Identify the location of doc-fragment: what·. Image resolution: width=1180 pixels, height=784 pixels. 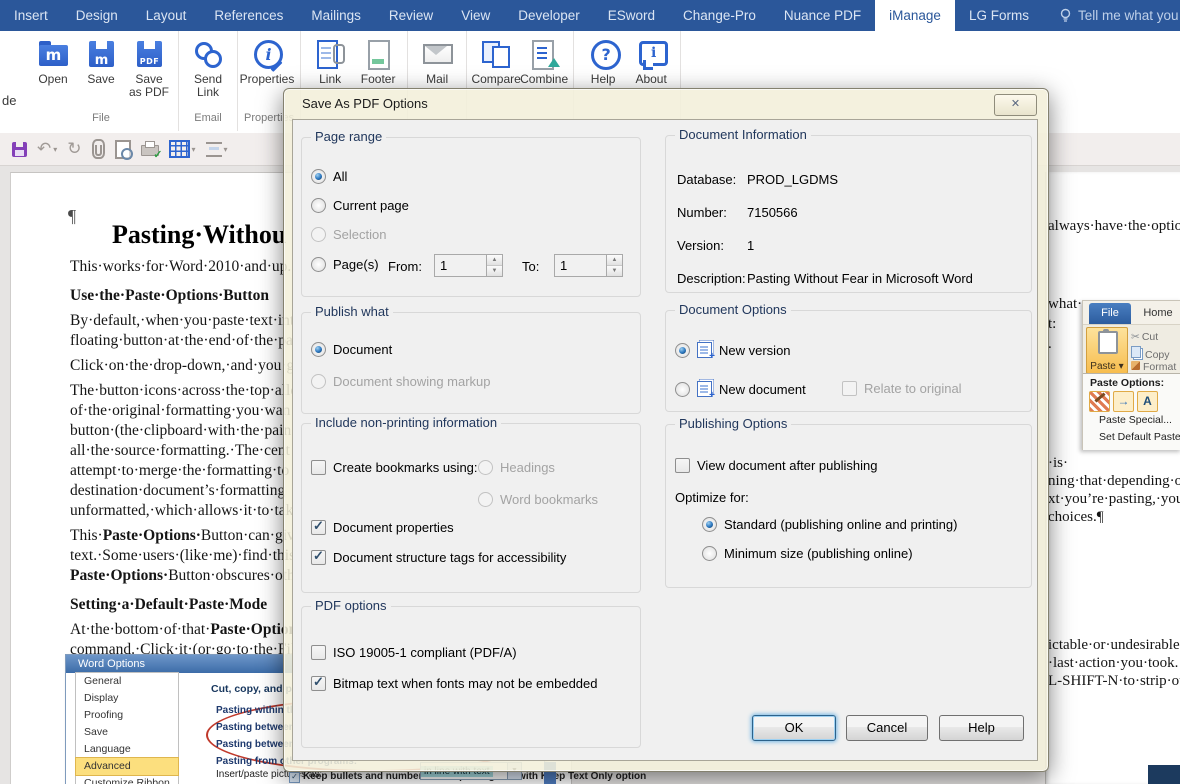
(1065, 304).